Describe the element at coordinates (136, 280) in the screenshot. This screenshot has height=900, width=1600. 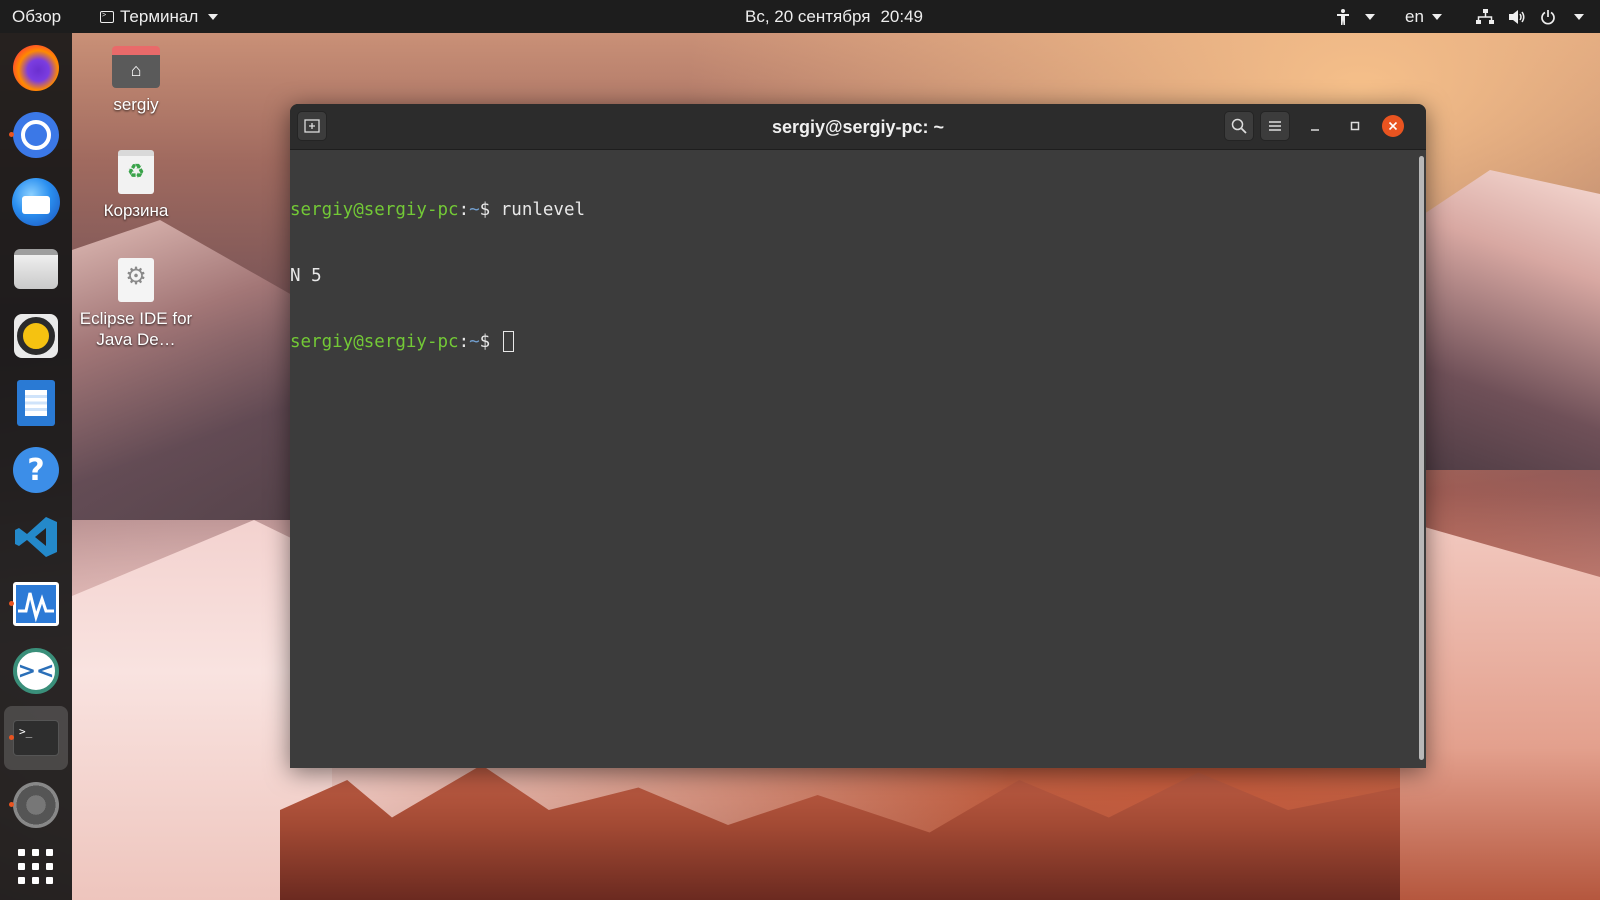
I see `eclipse-icon` at that location.